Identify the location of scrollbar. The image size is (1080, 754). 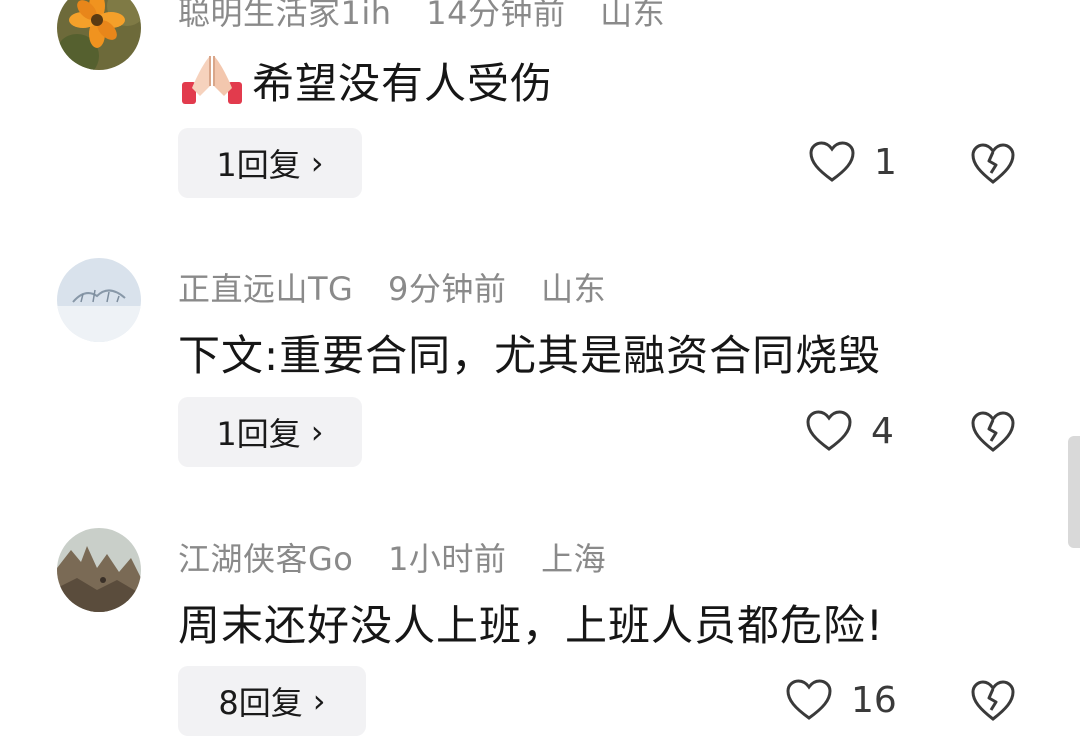
(1074, 492).